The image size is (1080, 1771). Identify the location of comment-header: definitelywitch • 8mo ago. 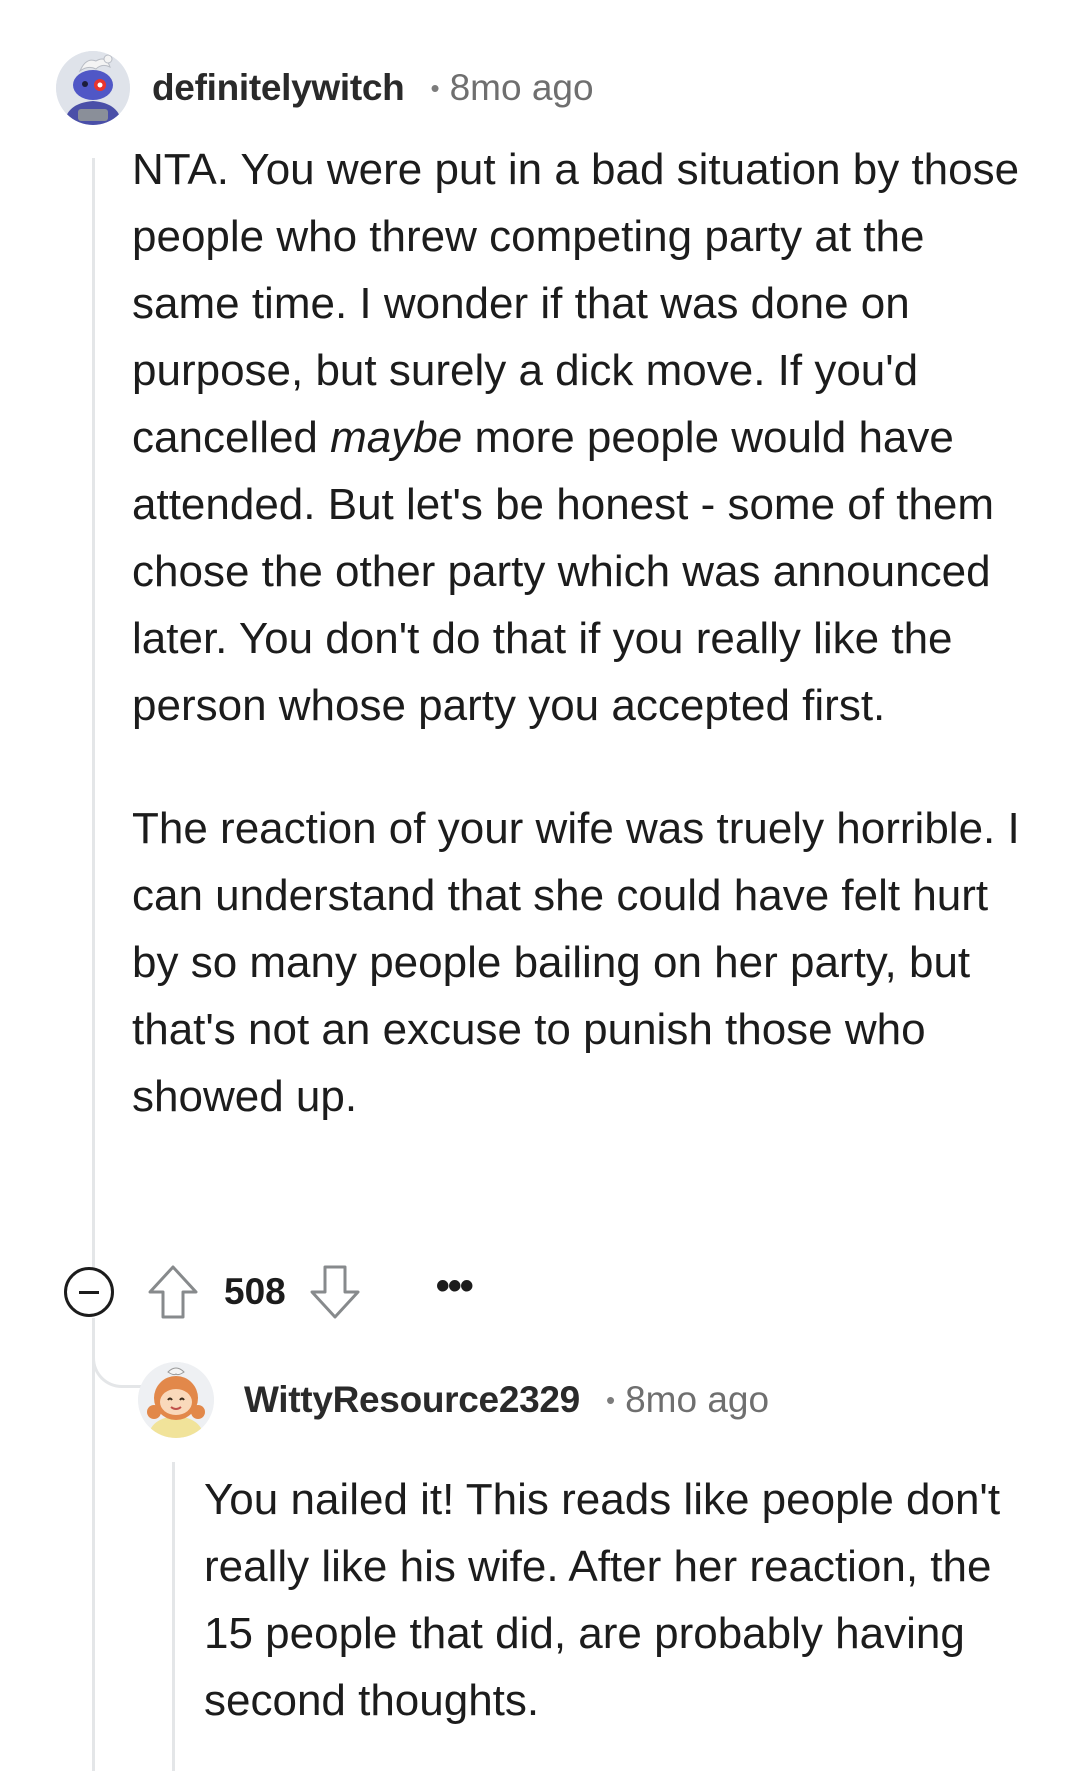
(325, 88).